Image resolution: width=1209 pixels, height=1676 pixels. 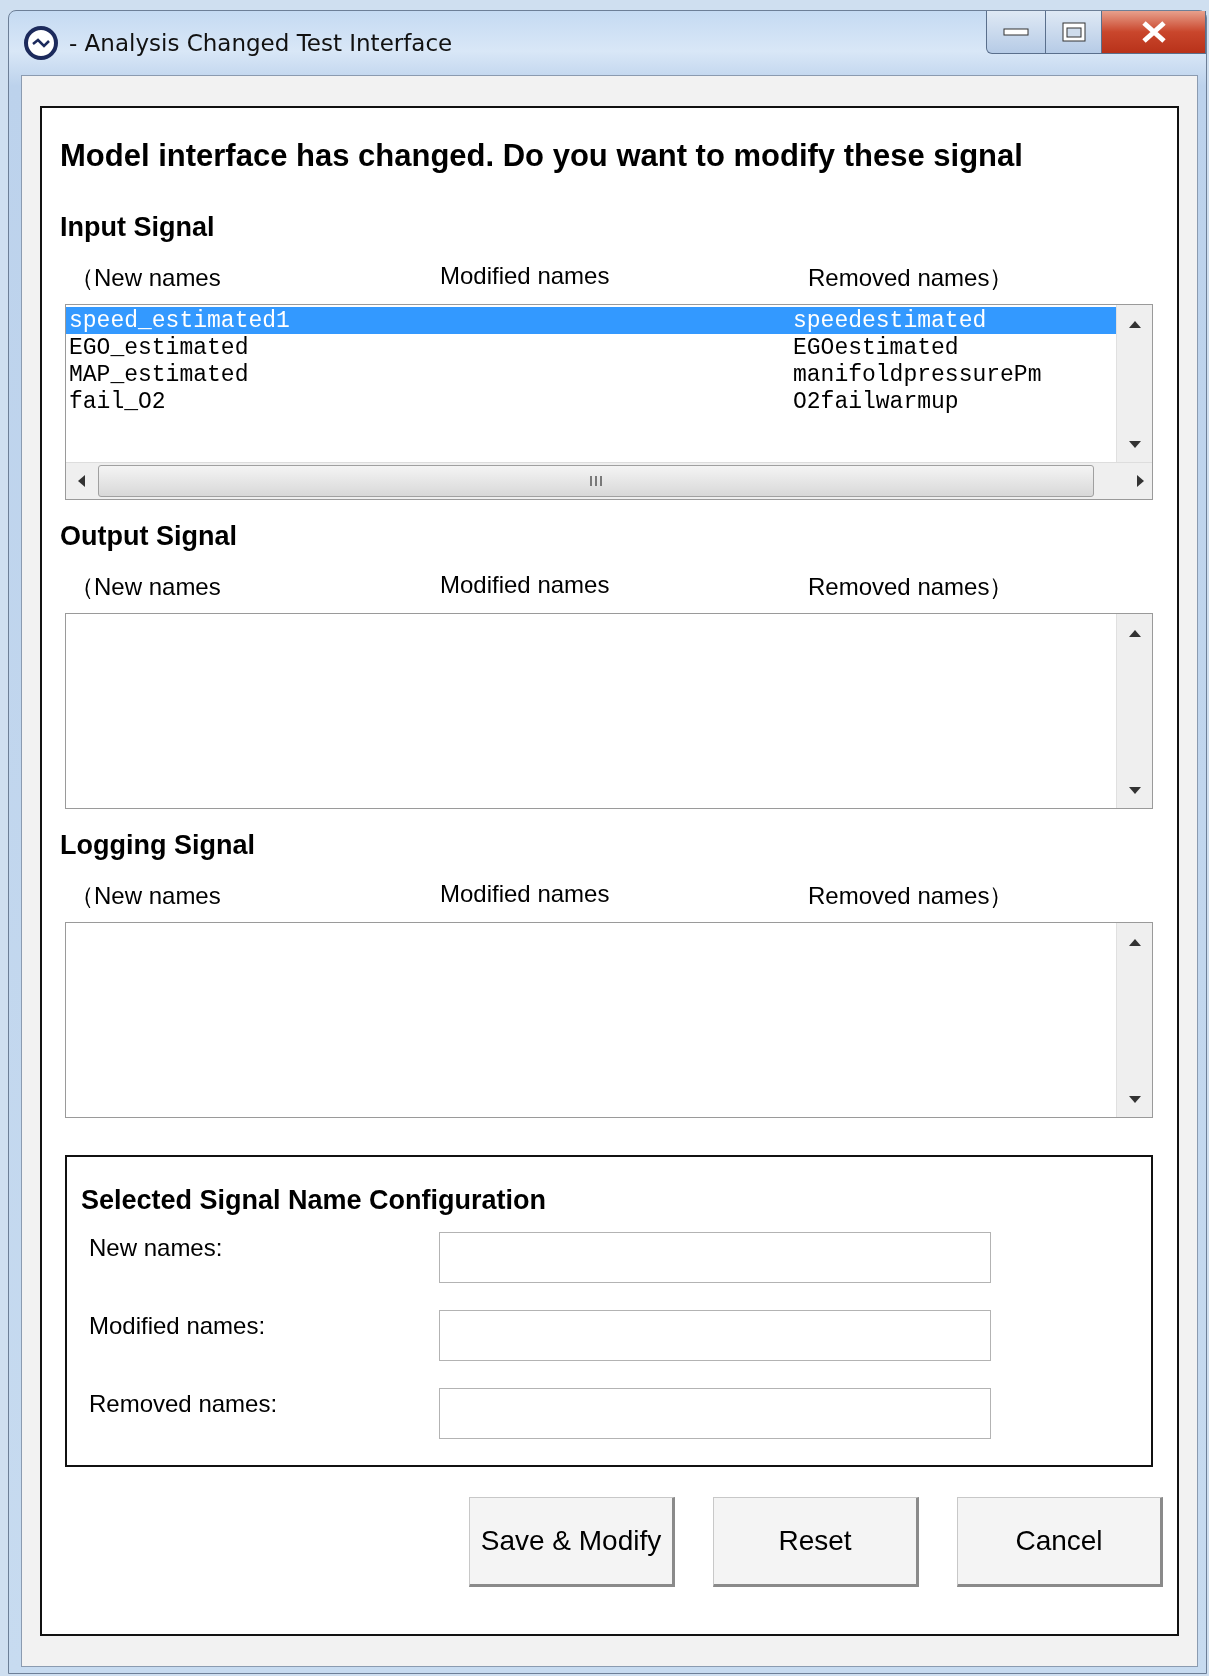 What do you see at coordinates (591, 347) in the screenshot?
I see `list-row: EGO_estimated EGOestimated` at bounding box center [591, 347].